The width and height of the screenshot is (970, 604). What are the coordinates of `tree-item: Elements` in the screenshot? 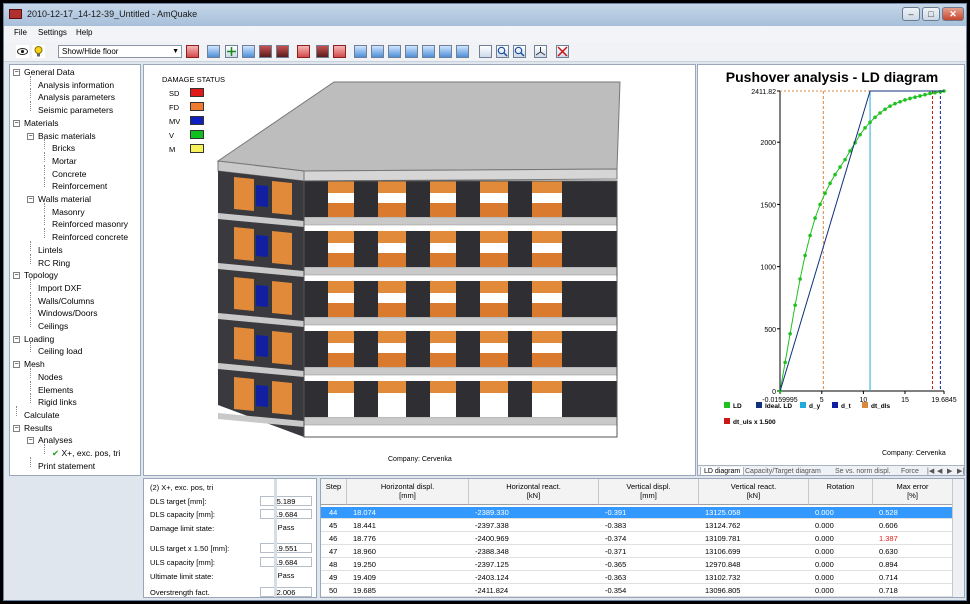 It's located at (55, 390).